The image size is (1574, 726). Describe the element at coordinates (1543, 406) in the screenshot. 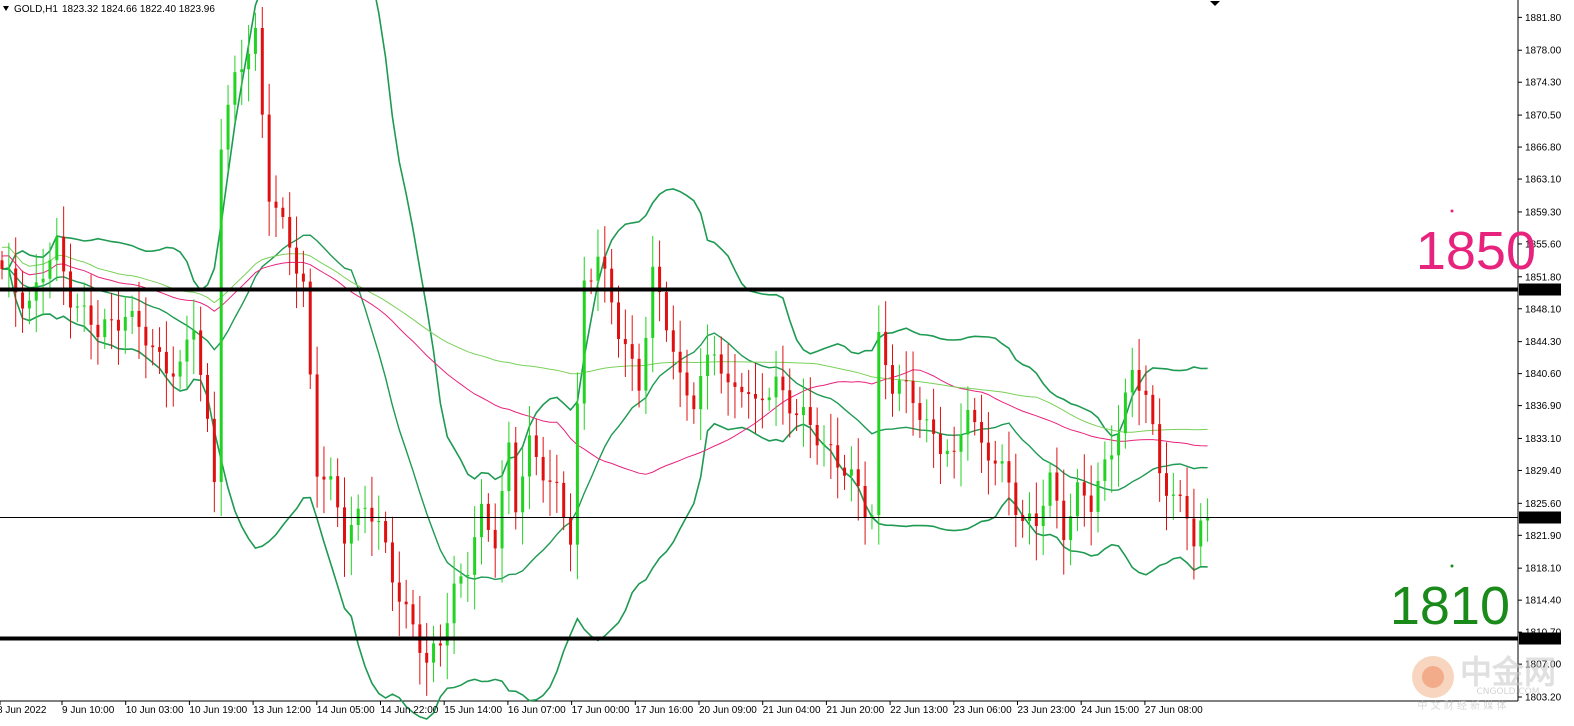

I see `y-tick-label: 1836.90` at that location.